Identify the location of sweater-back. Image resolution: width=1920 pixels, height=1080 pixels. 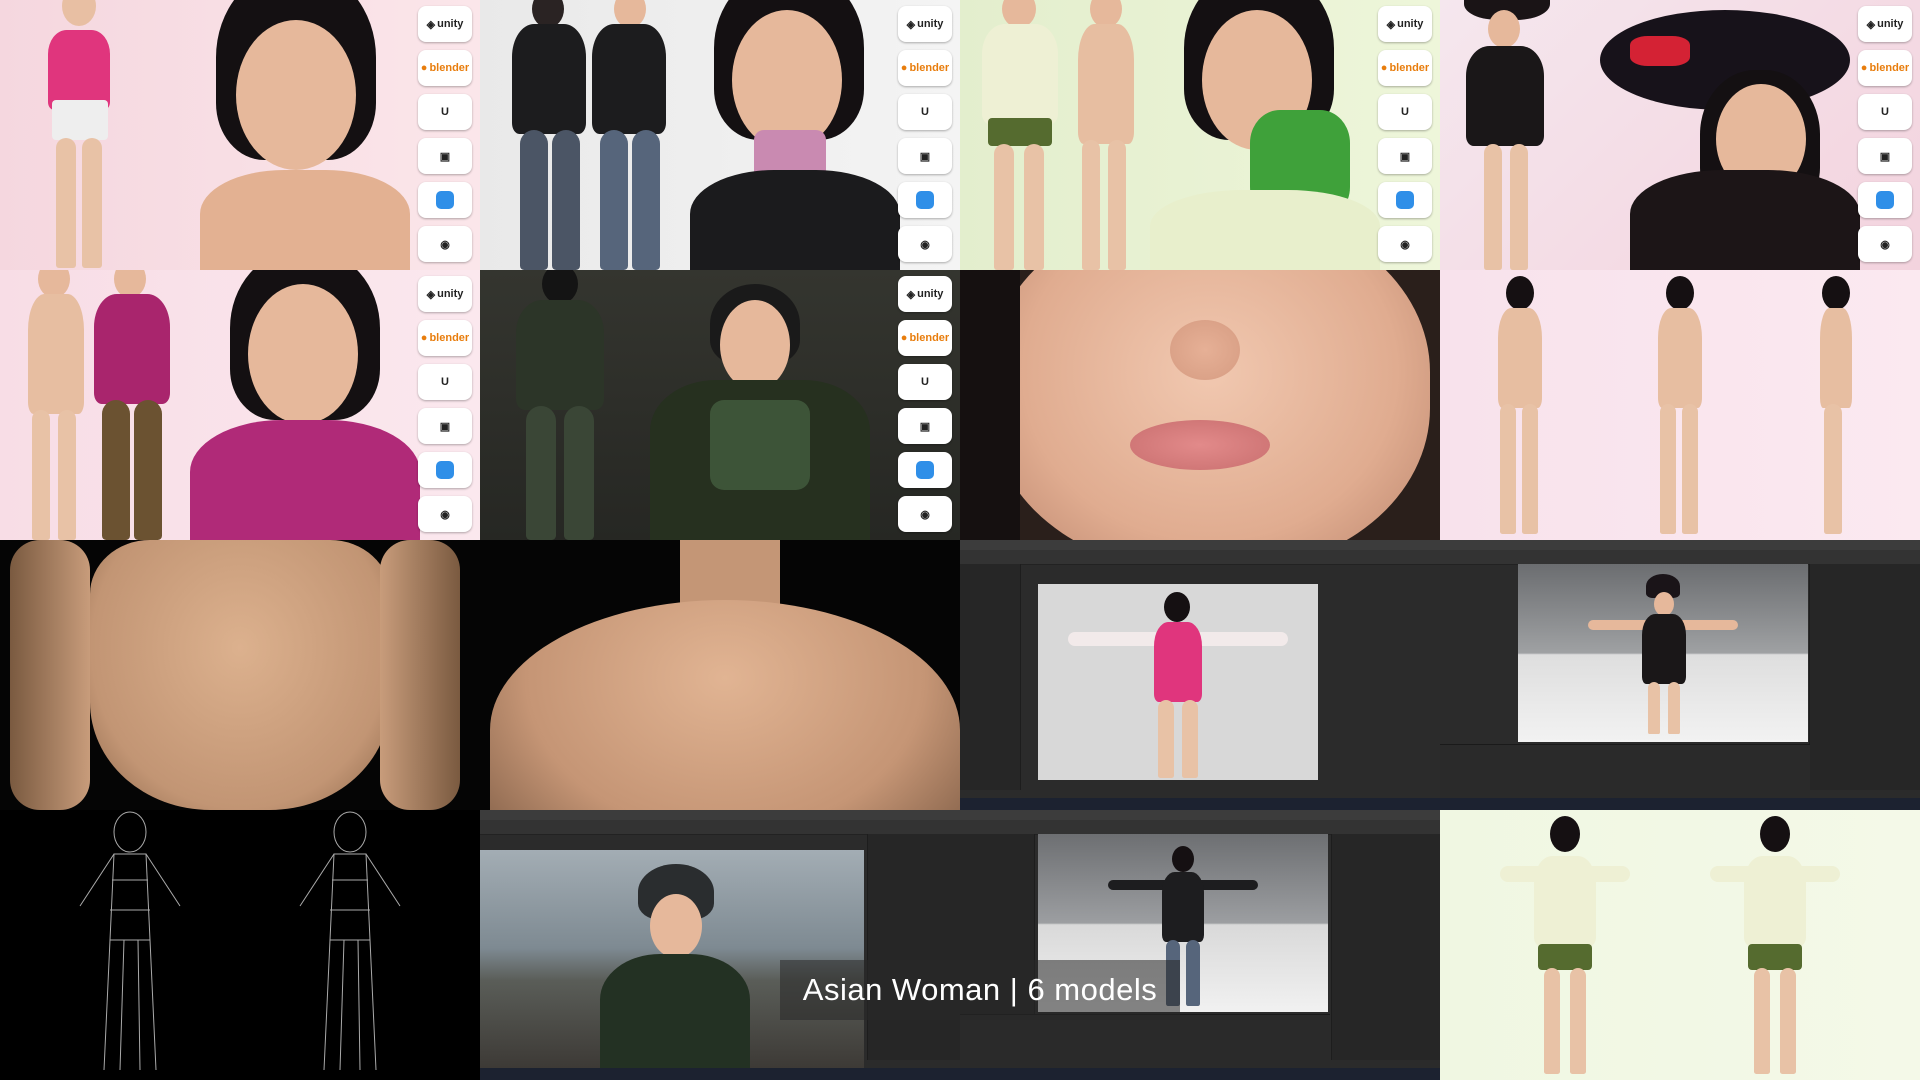
(1775, 946).